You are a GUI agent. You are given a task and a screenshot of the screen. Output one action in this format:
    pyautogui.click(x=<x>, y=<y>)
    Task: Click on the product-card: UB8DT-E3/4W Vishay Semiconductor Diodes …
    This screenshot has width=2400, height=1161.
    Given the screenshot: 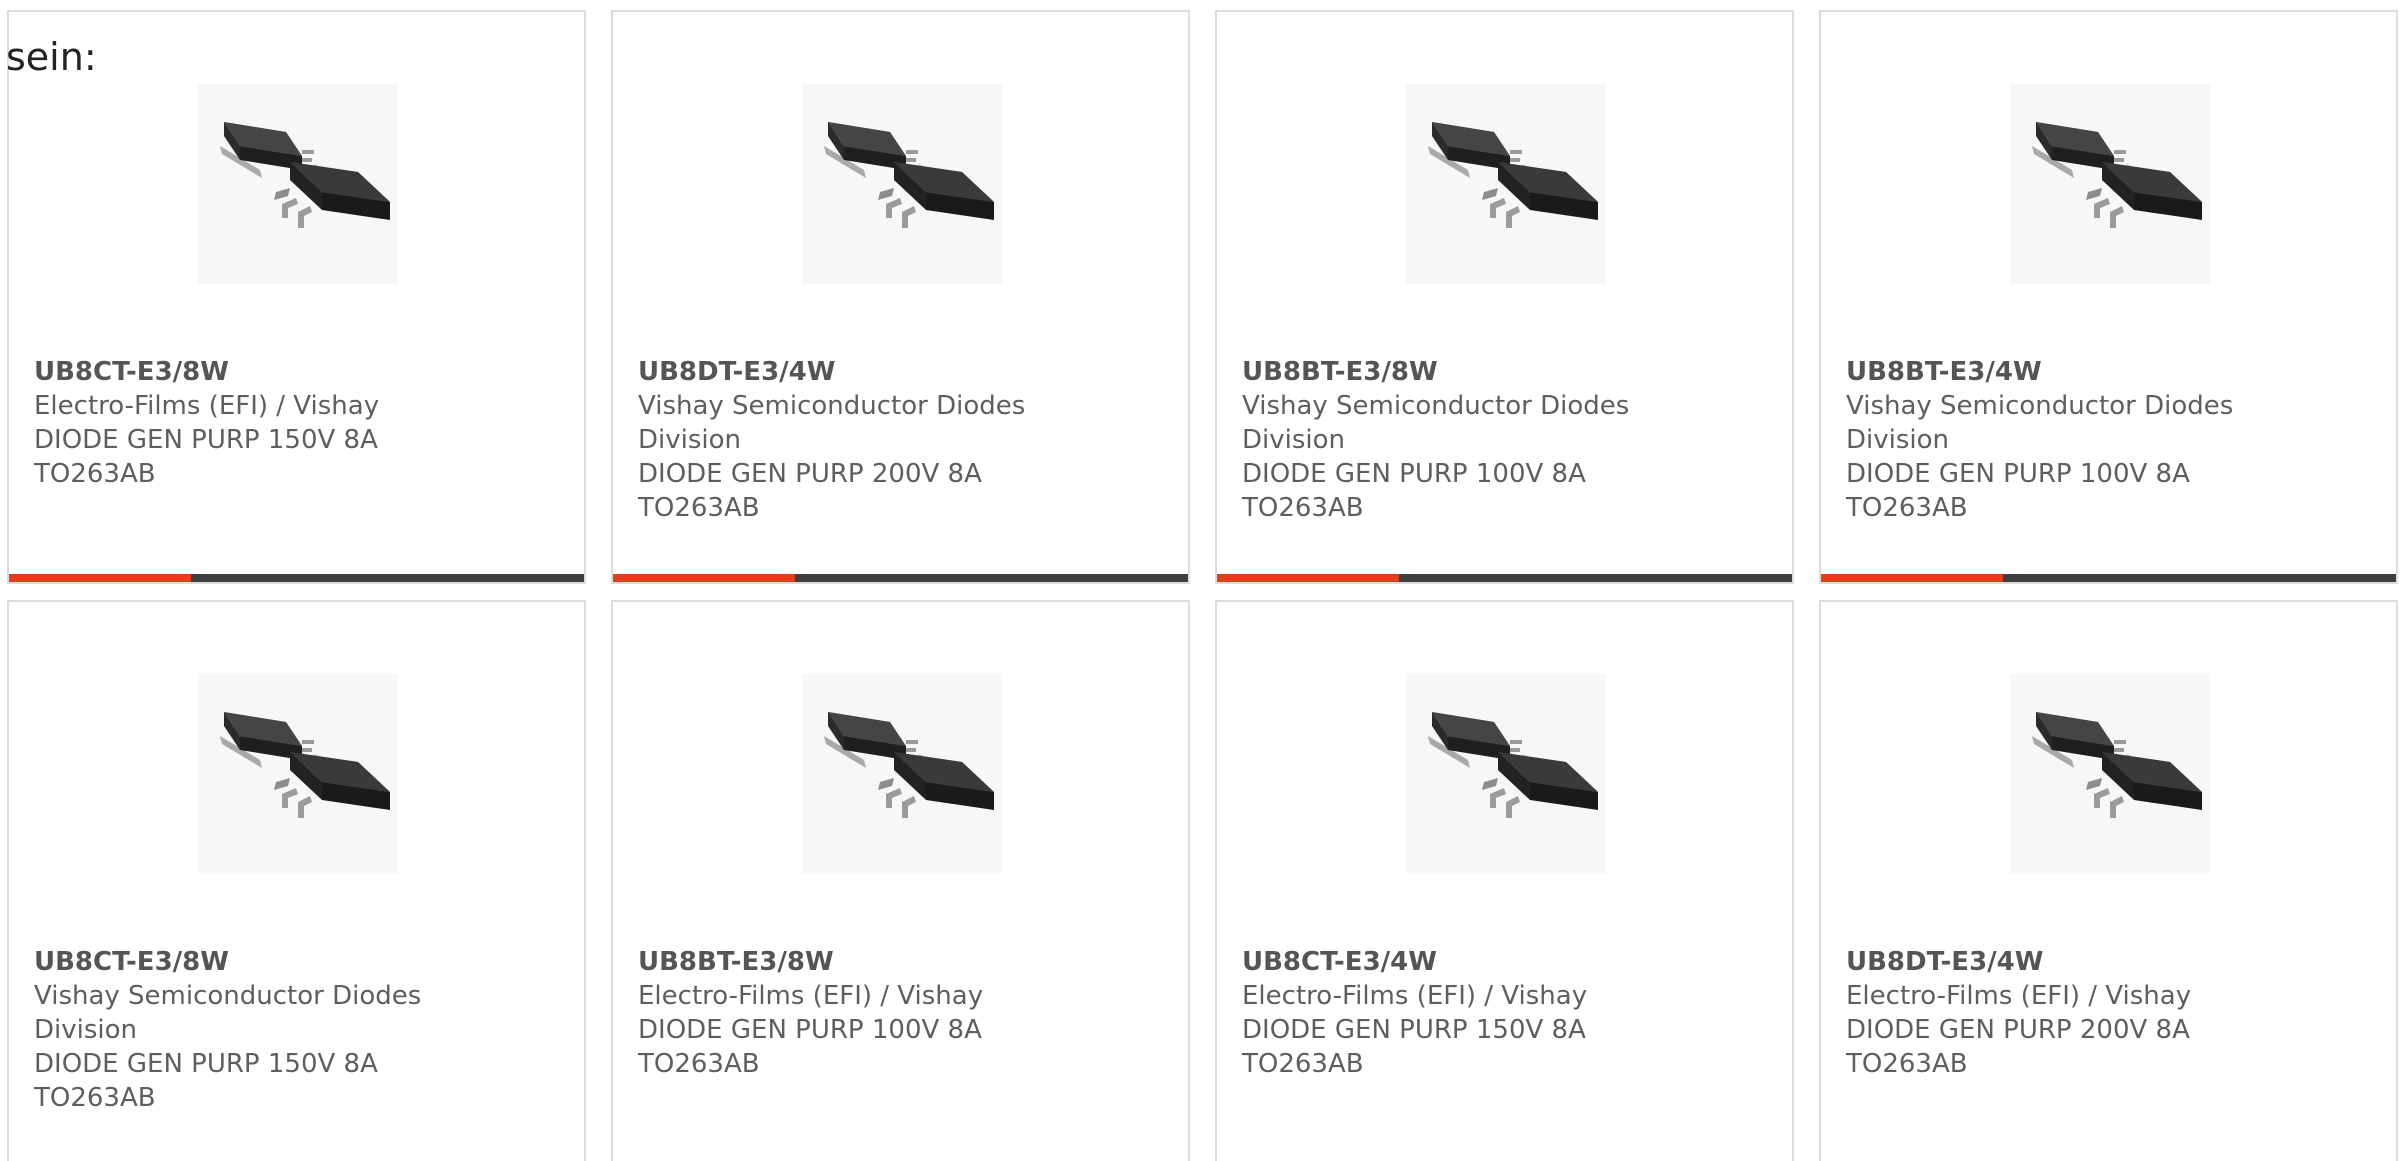 What is the action you would take?
    pyautogui.click(x=900, y=297)
    